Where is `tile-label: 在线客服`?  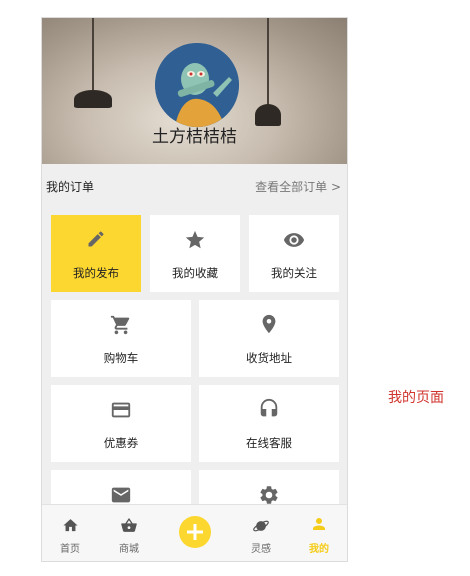 tile-label: 在线客服 is located at coordinates (269, 443).